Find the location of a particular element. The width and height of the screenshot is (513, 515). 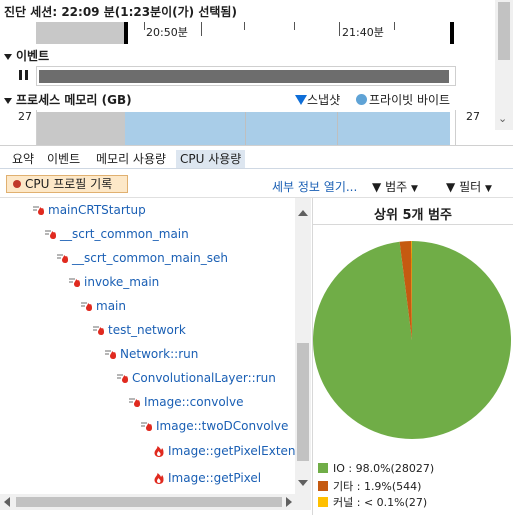

tree-node: mainCRTStartup is located at coordinates (89, 210).